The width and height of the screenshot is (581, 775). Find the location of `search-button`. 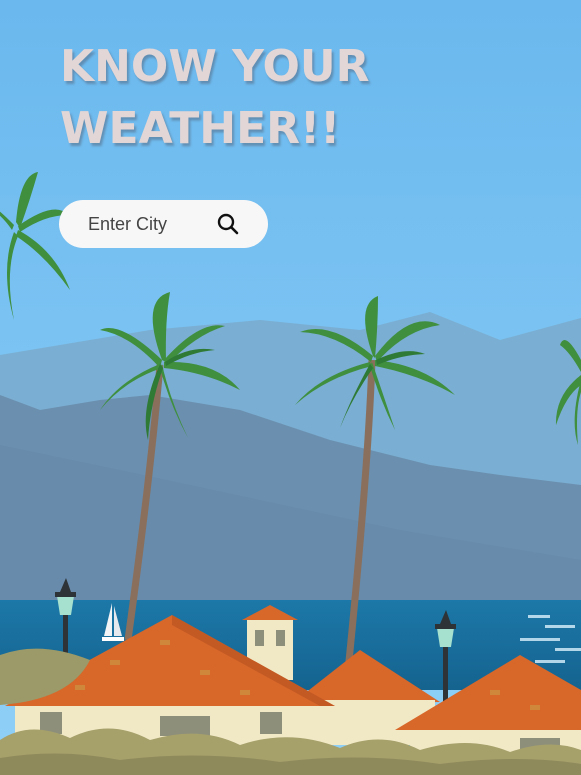

search-button is located at coordinates (228, 224).